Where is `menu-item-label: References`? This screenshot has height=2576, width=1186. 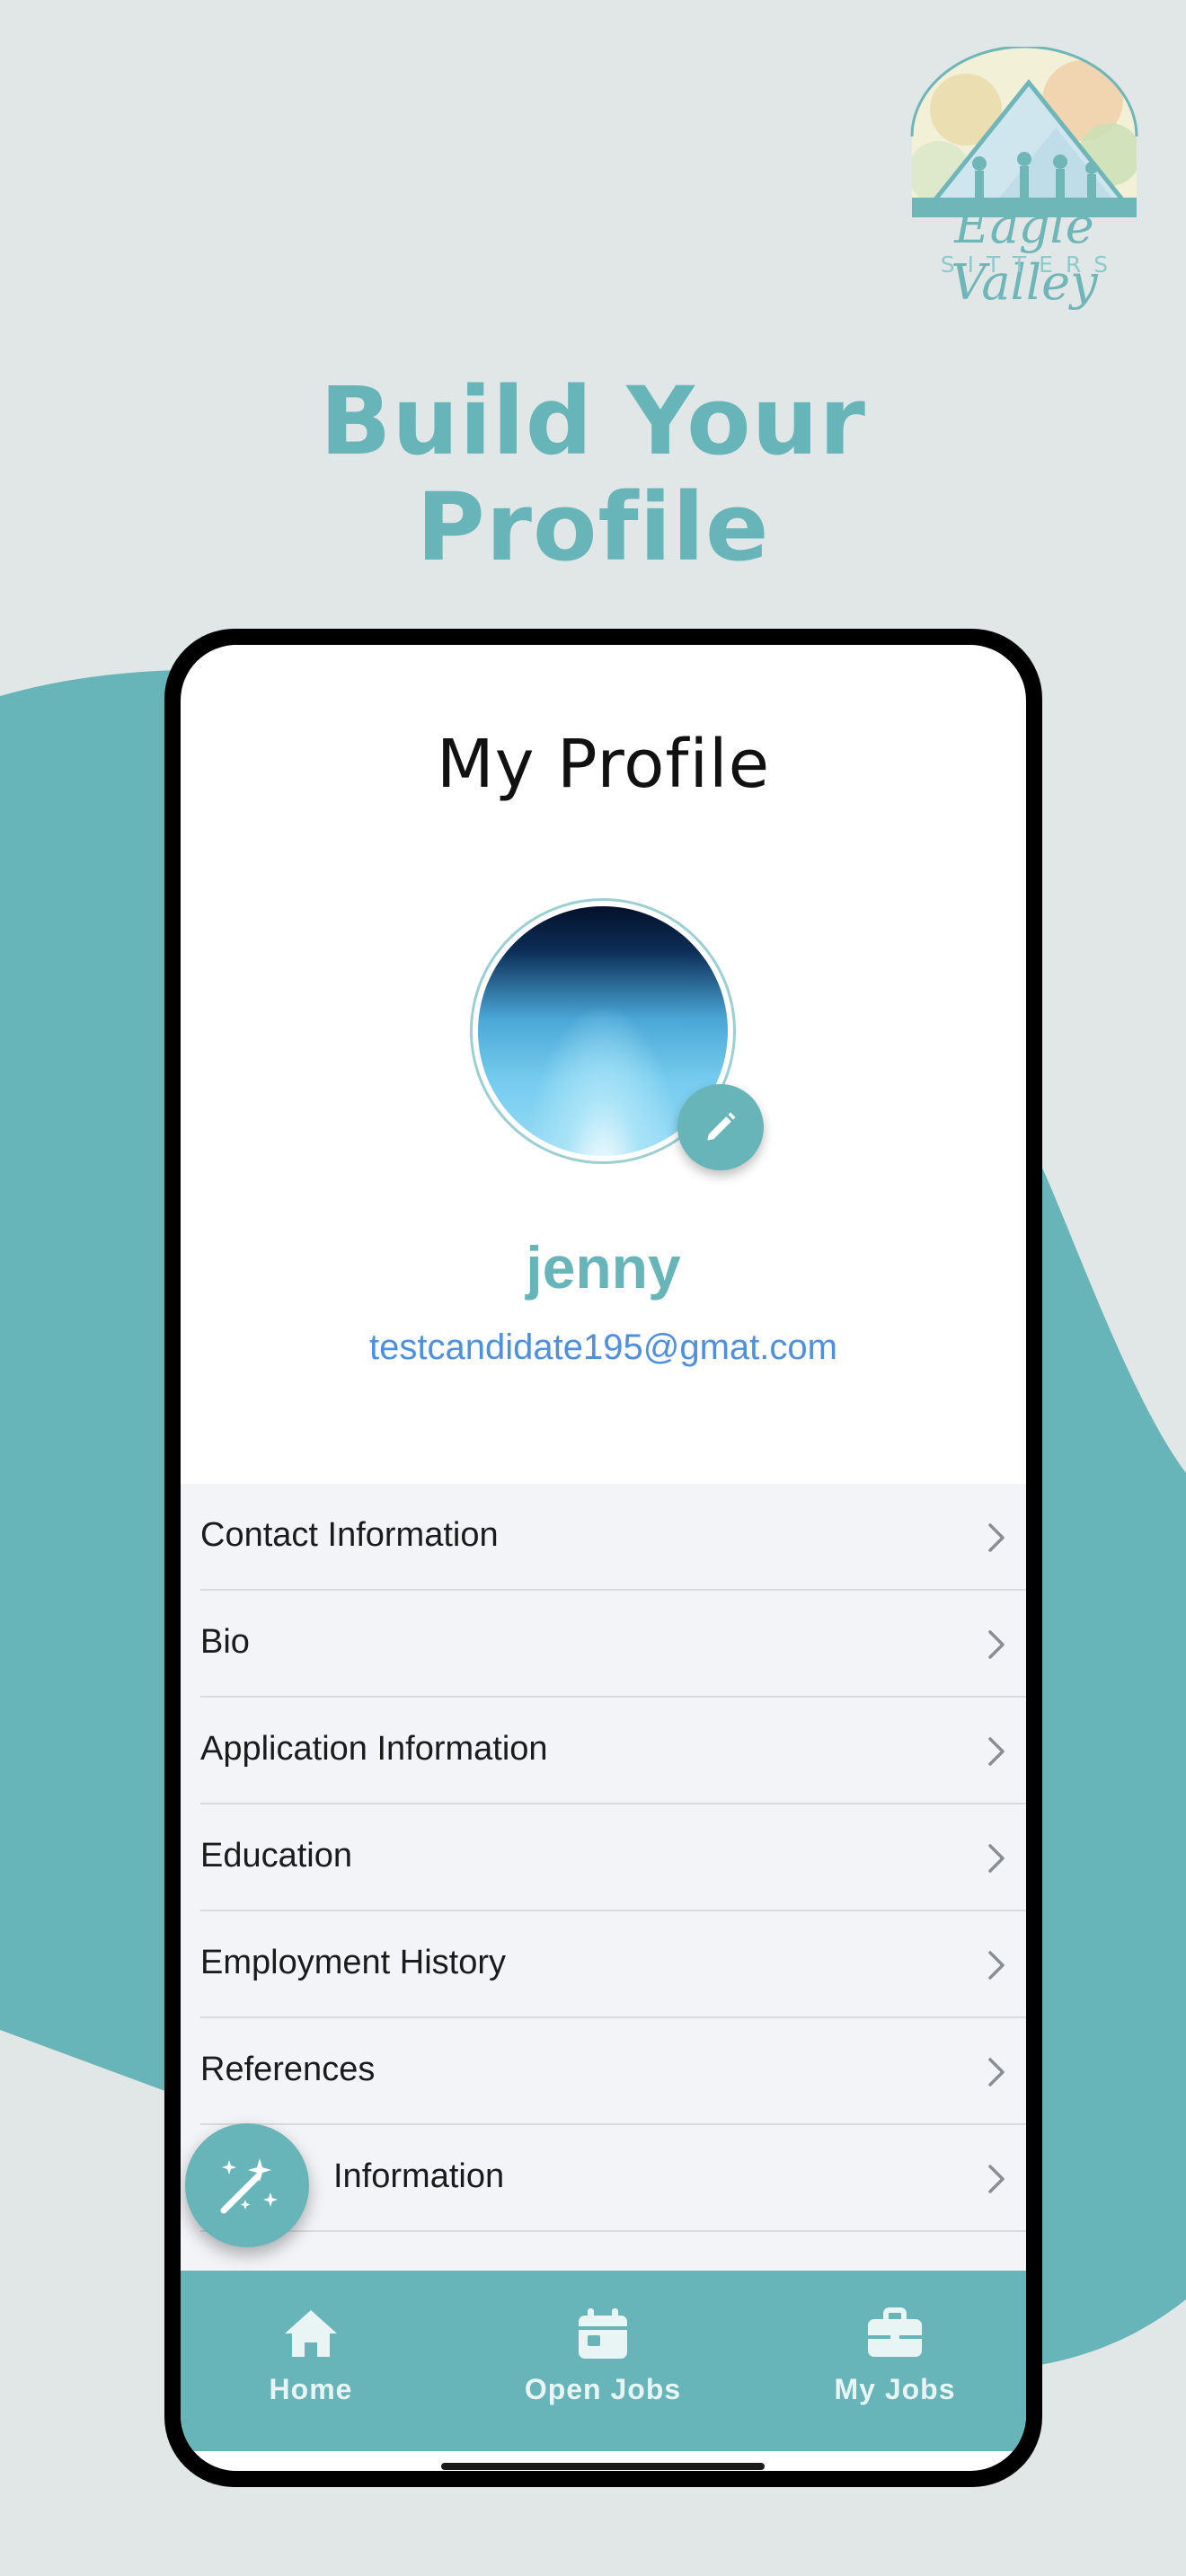 menu-item-label: References is located at coordinates (288, 2069).